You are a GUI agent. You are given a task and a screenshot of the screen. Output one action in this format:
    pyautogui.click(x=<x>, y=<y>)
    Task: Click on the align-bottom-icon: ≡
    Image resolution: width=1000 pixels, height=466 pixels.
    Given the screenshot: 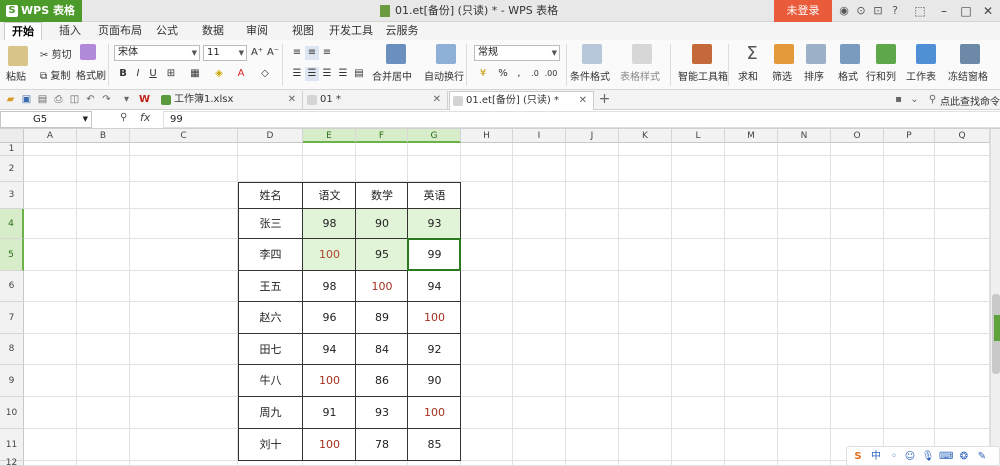 What is the action you would take?
    pyautogui.click(x=327, y=53)
    